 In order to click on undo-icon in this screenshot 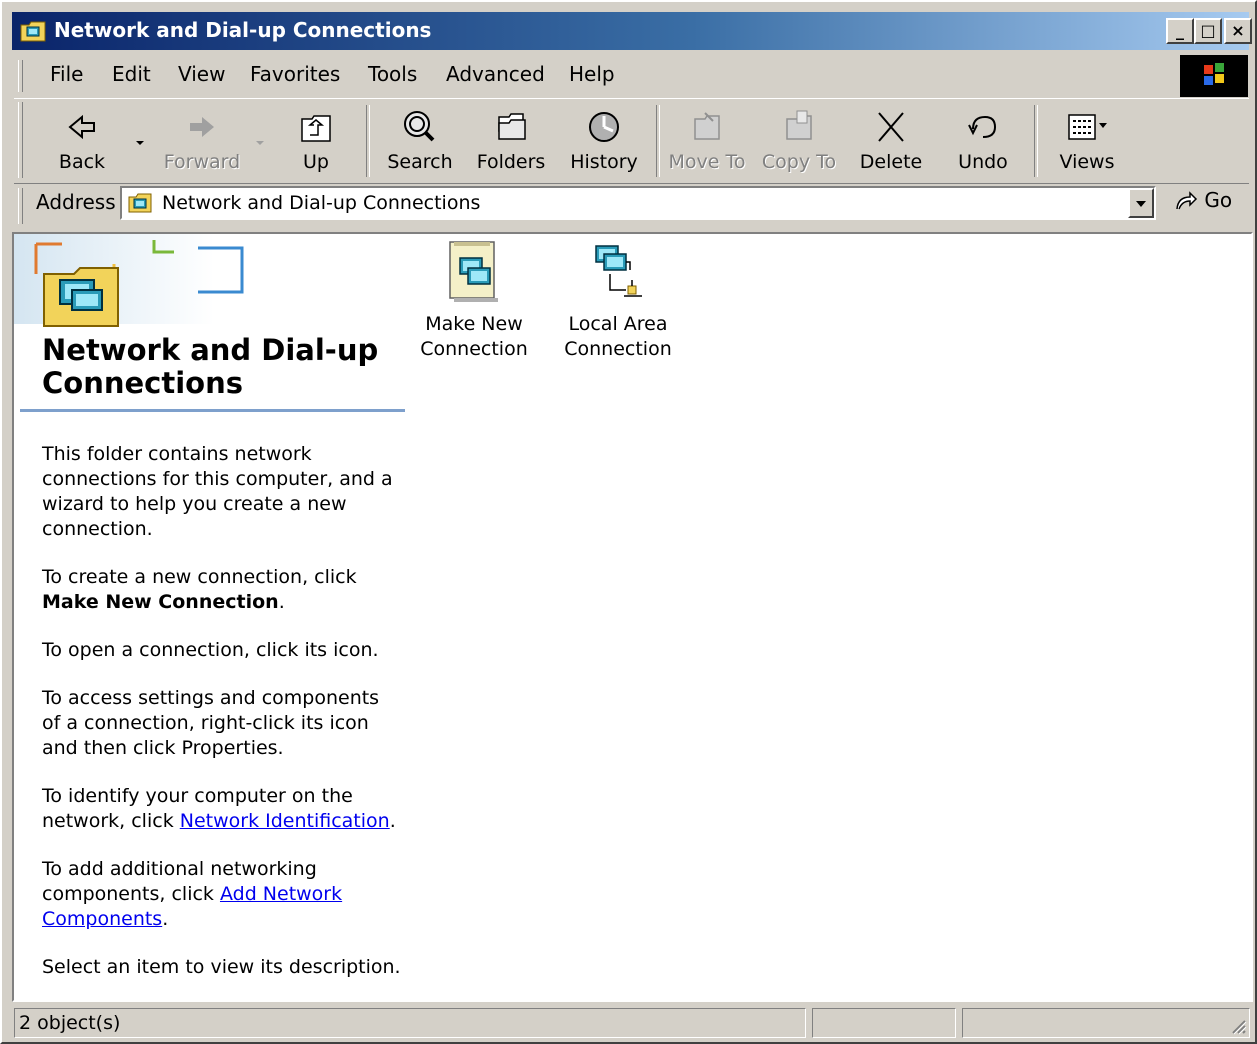, I will do `click(982, 126)`.